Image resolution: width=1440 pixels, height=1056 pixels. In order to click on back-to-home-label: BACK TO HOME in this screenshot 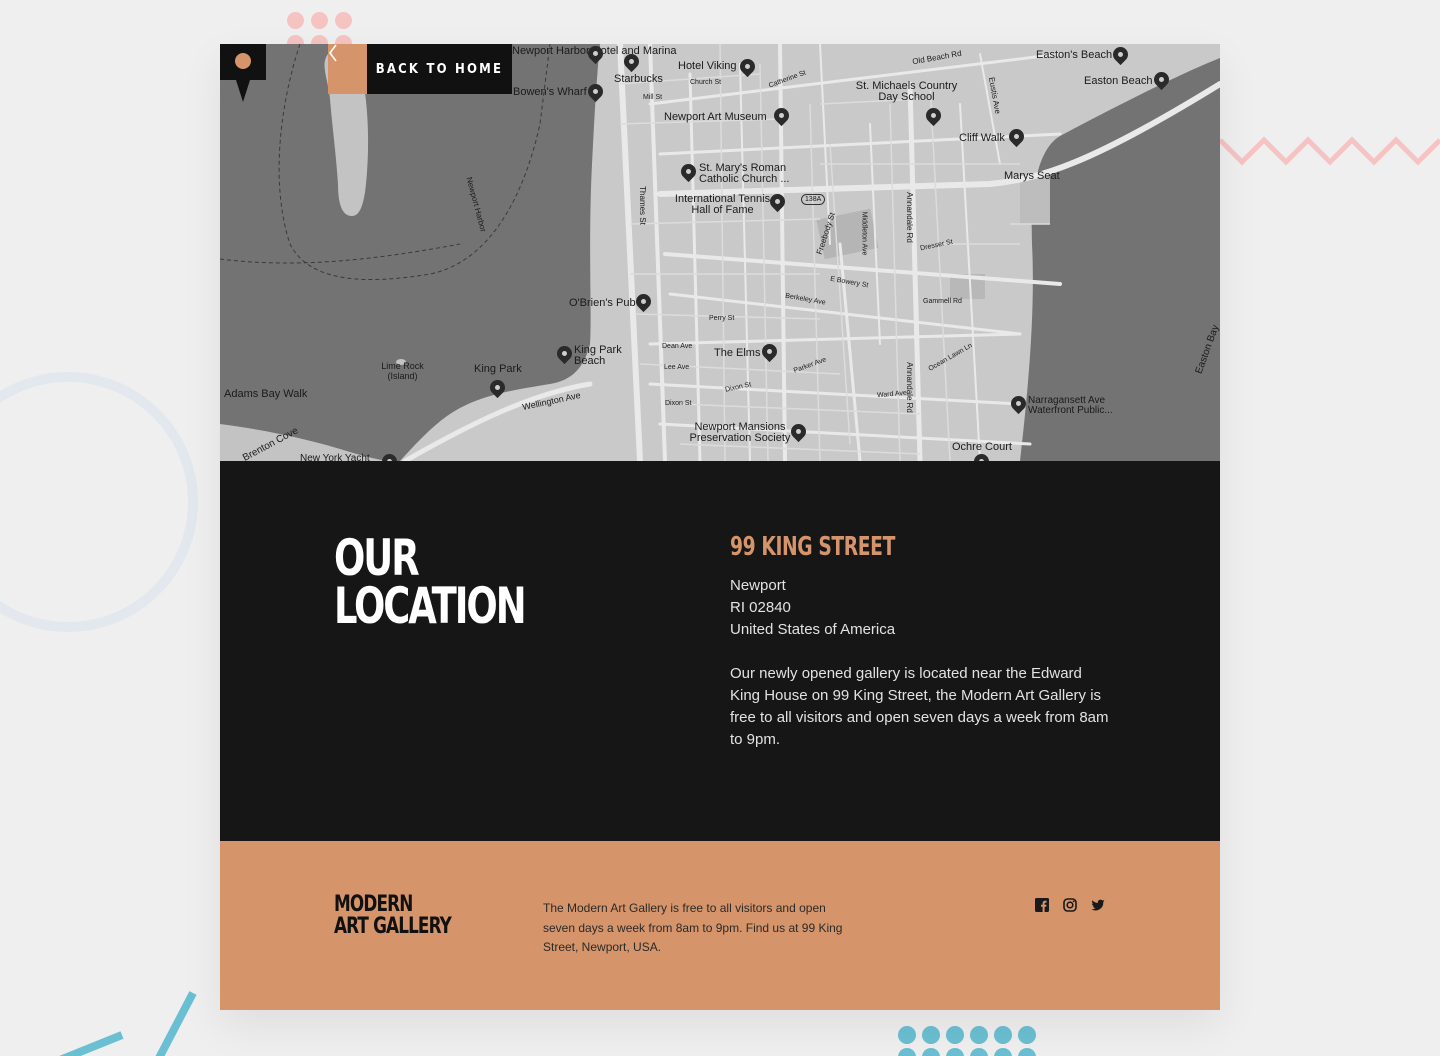, I will do `click(439, 69)`.